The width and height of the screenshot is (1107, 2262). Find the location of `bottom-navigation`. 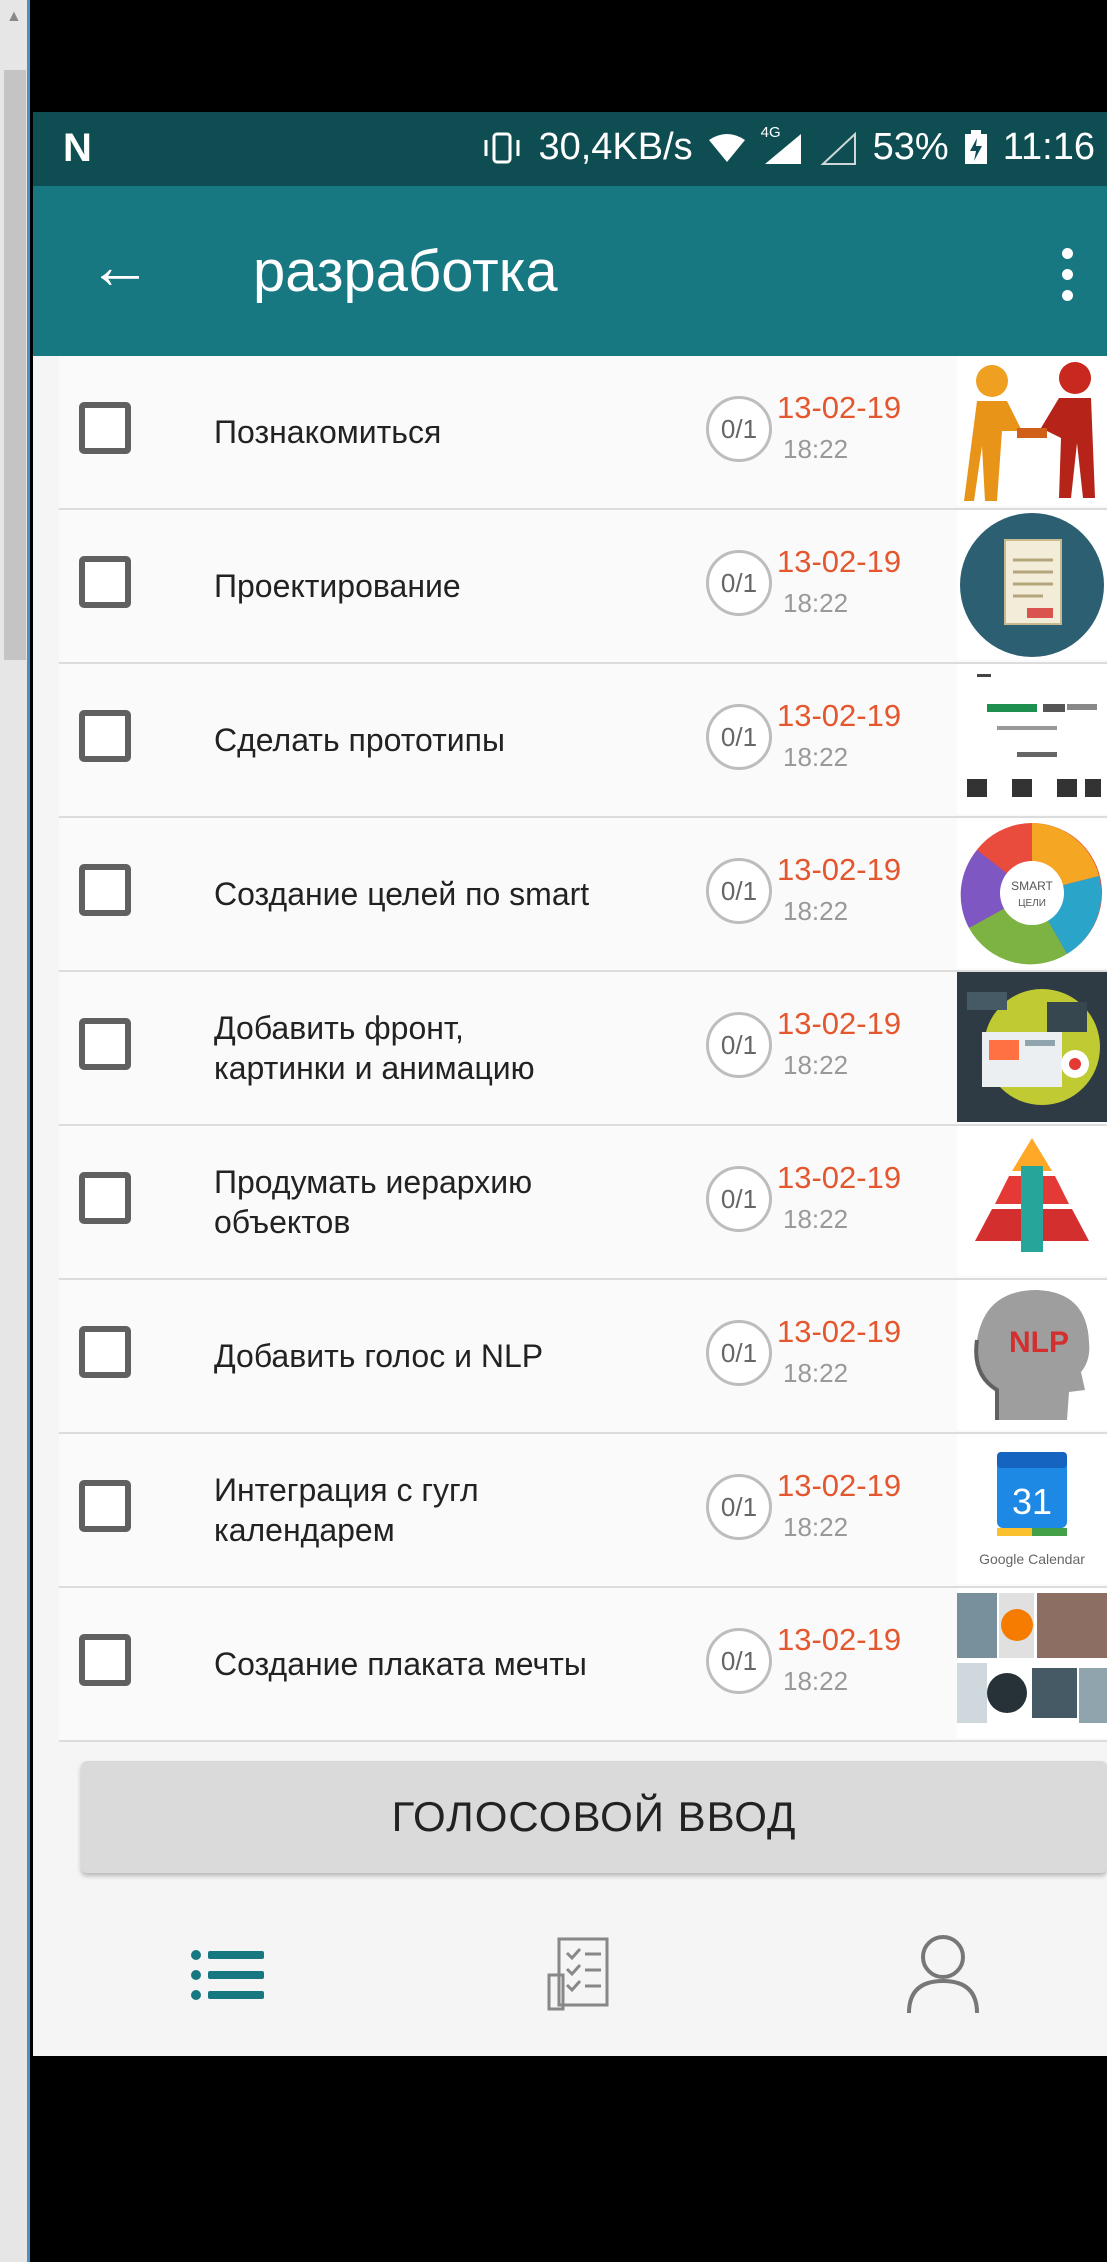

bottom-navigation is located at coordinates (570, 1973).